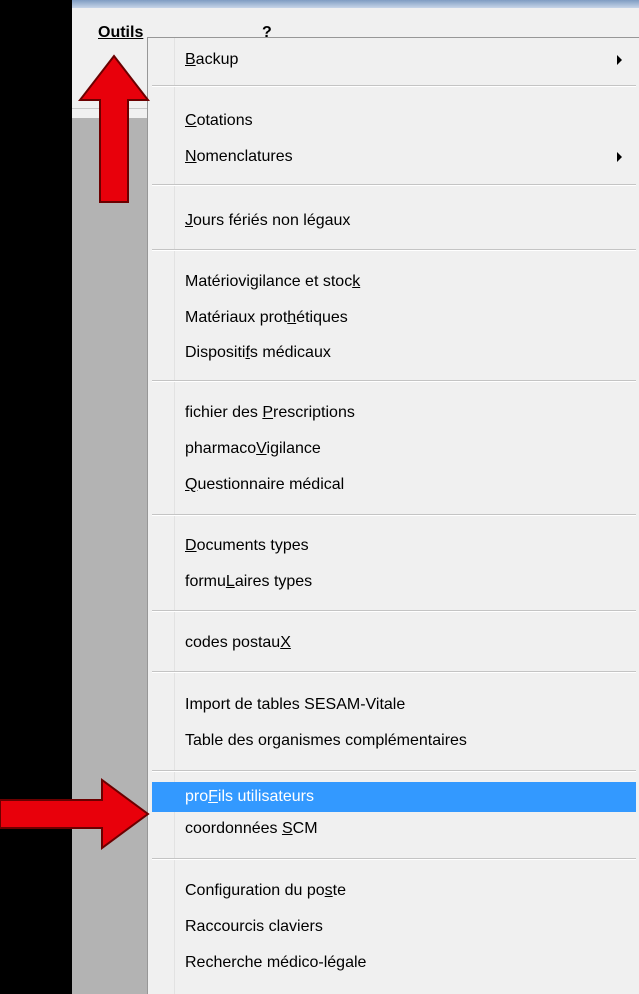 Image resolution: width=639 pixels, height=994 pixels. I want to click on menu-item-organismes-complementaires: Table des organismes complémentaires, so click(394, 741).